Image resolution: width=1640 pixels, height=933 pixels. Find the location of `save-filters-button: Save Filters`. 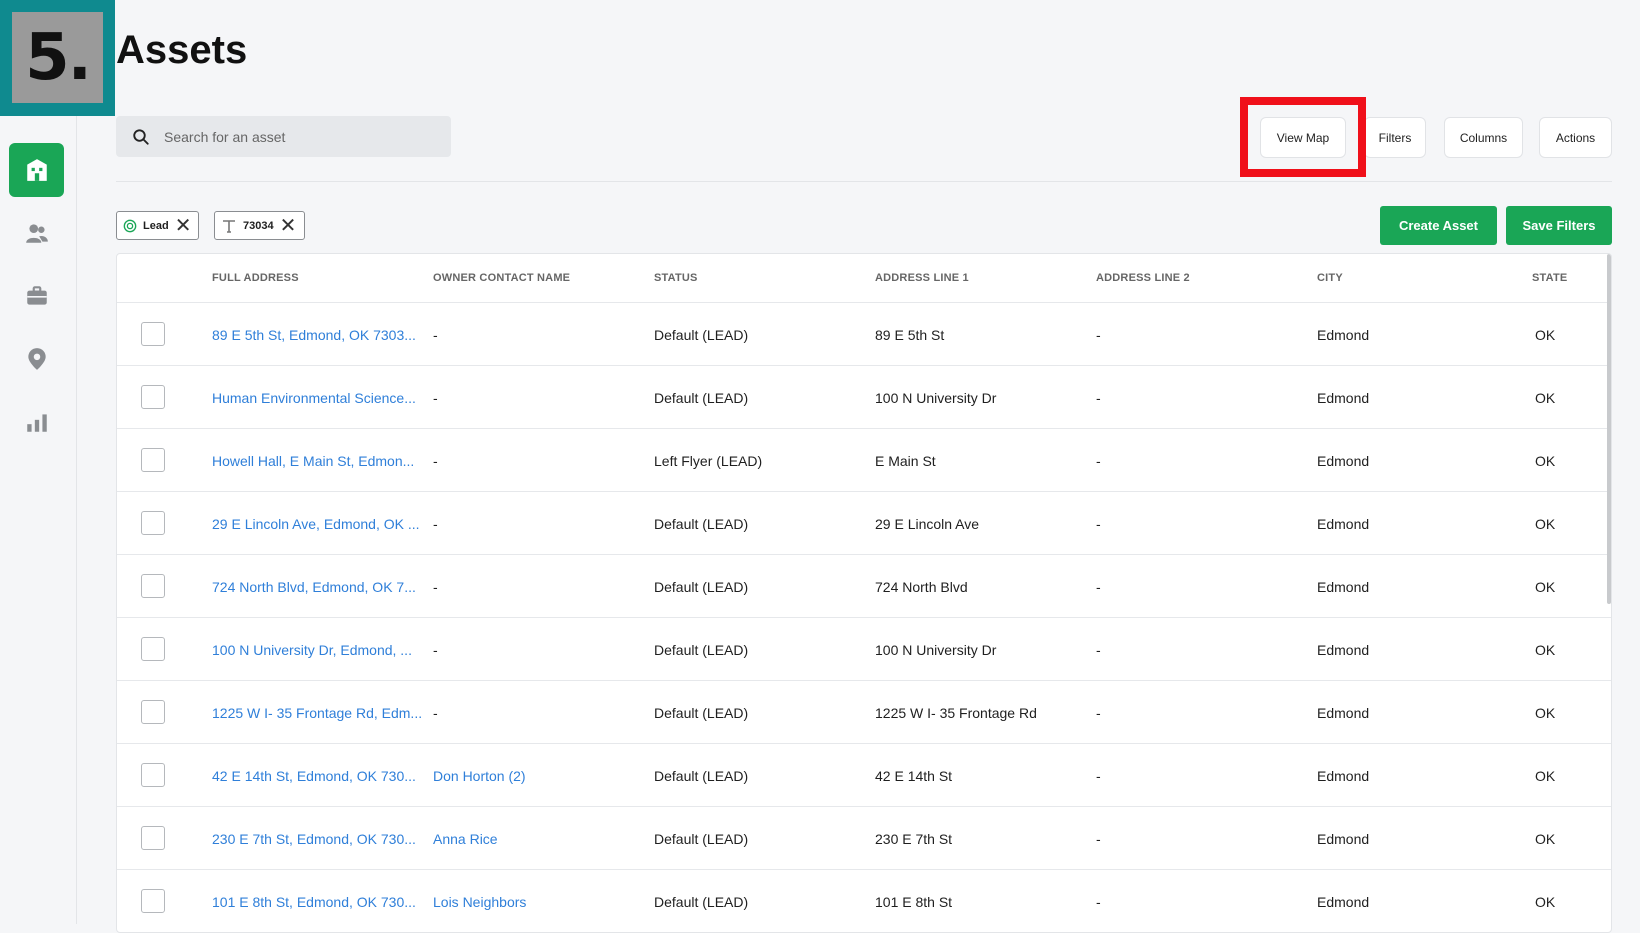

save-filters-button: Save Filters is located at coordinates (1559, 225).